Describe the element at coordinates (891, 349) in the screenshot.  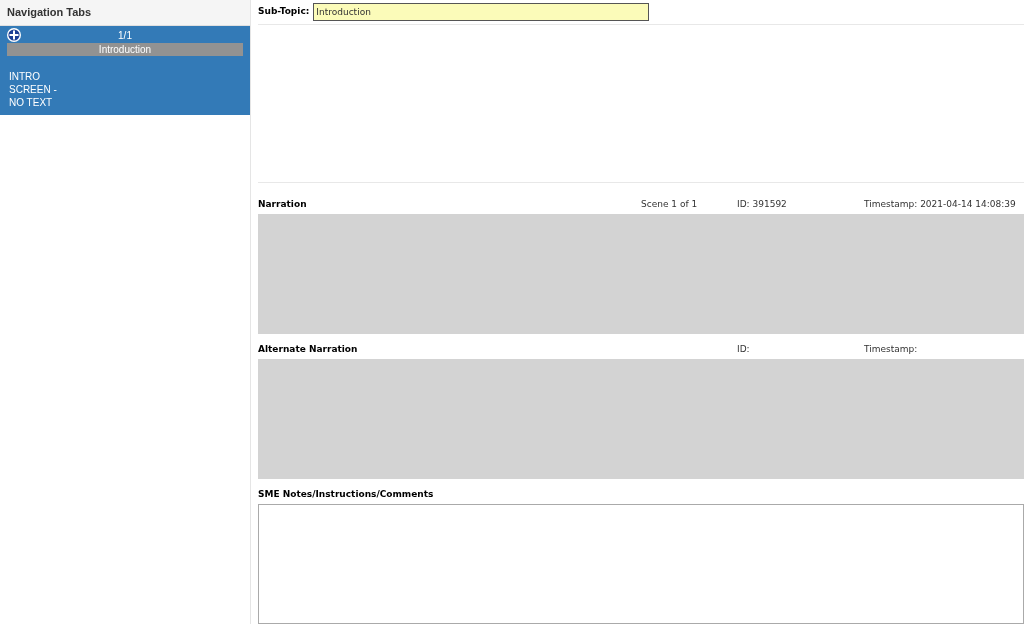
I see `timestamp: Timestamp:` at that location.